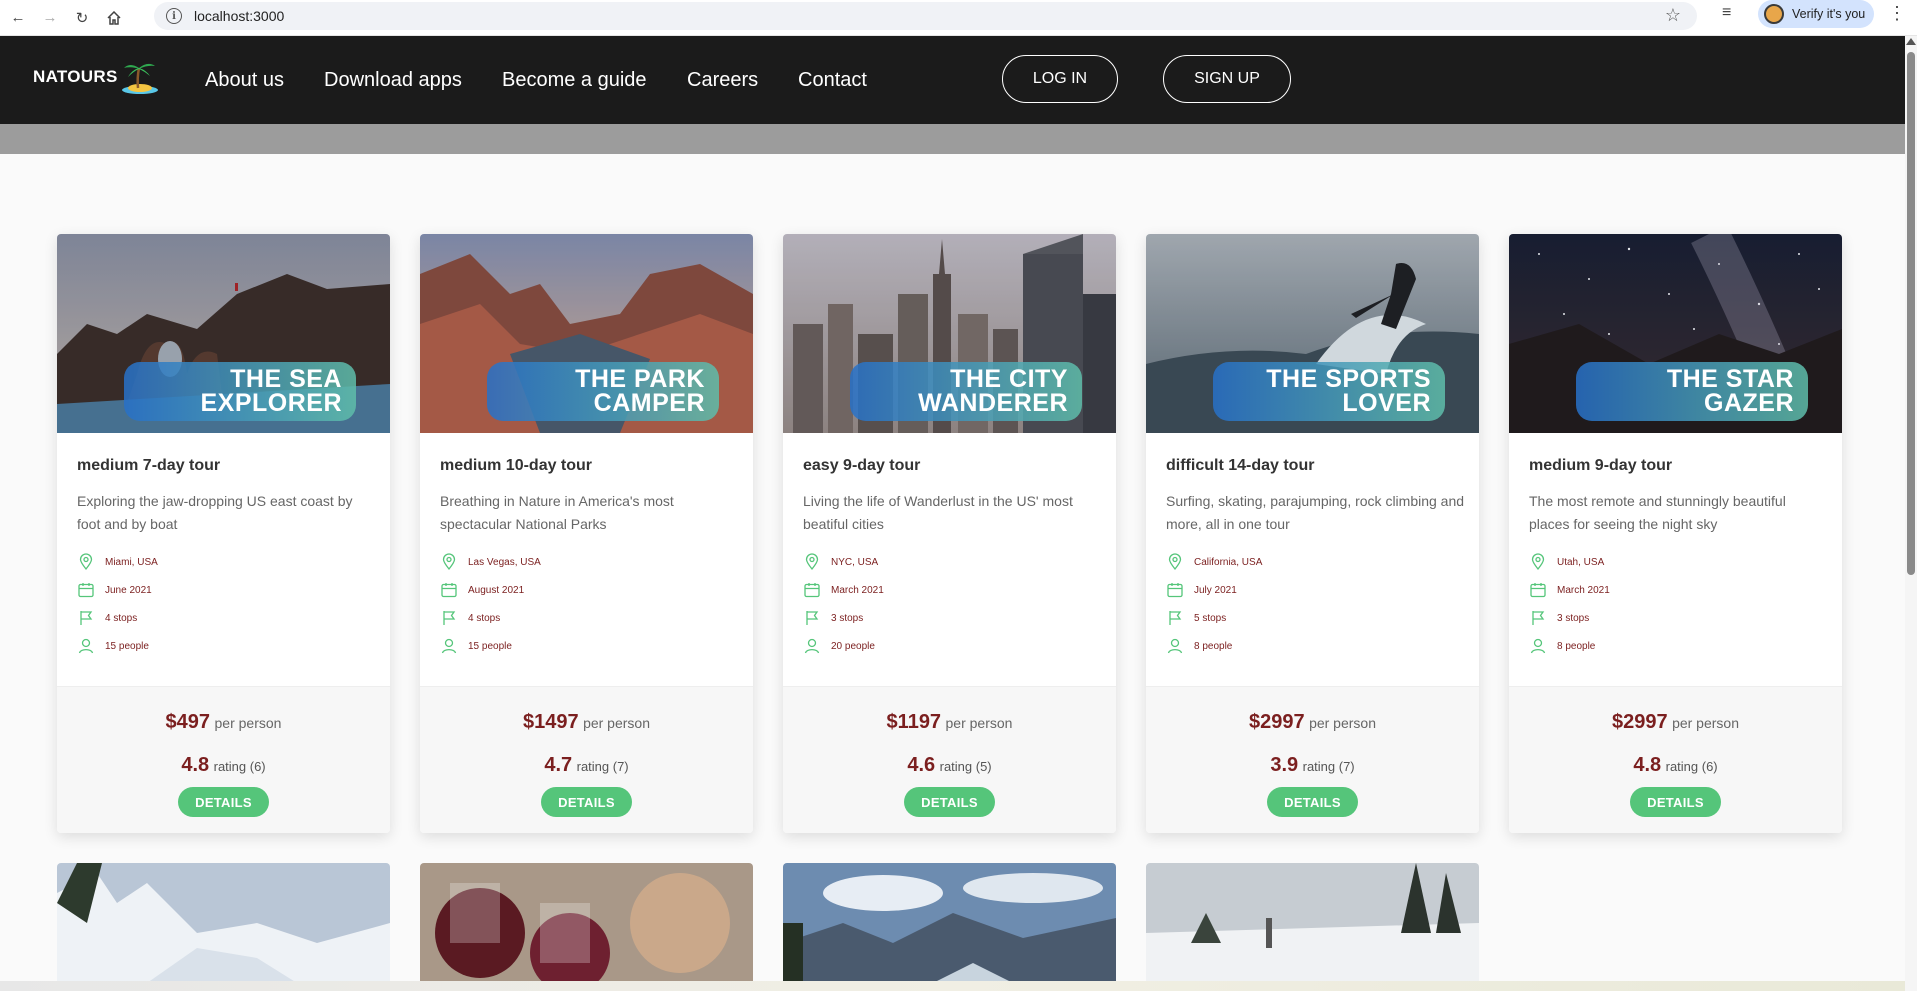 This screenshot has height=991, width=1917. Describe the element at coordinates (127, 646) in the screenshot. I see `tour-people-text: 15 people` at that location.